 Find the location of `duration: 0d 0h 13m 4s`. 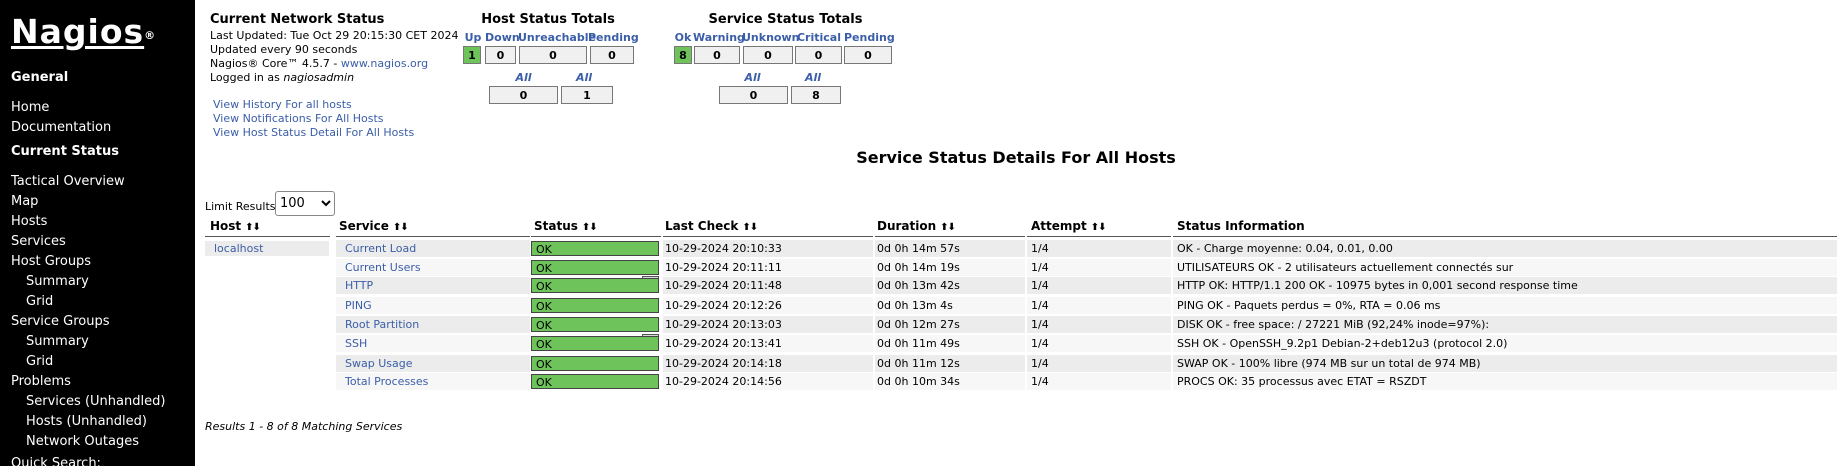

duration: 0d 0h 13m 4s is located at coordinates (915, 305).